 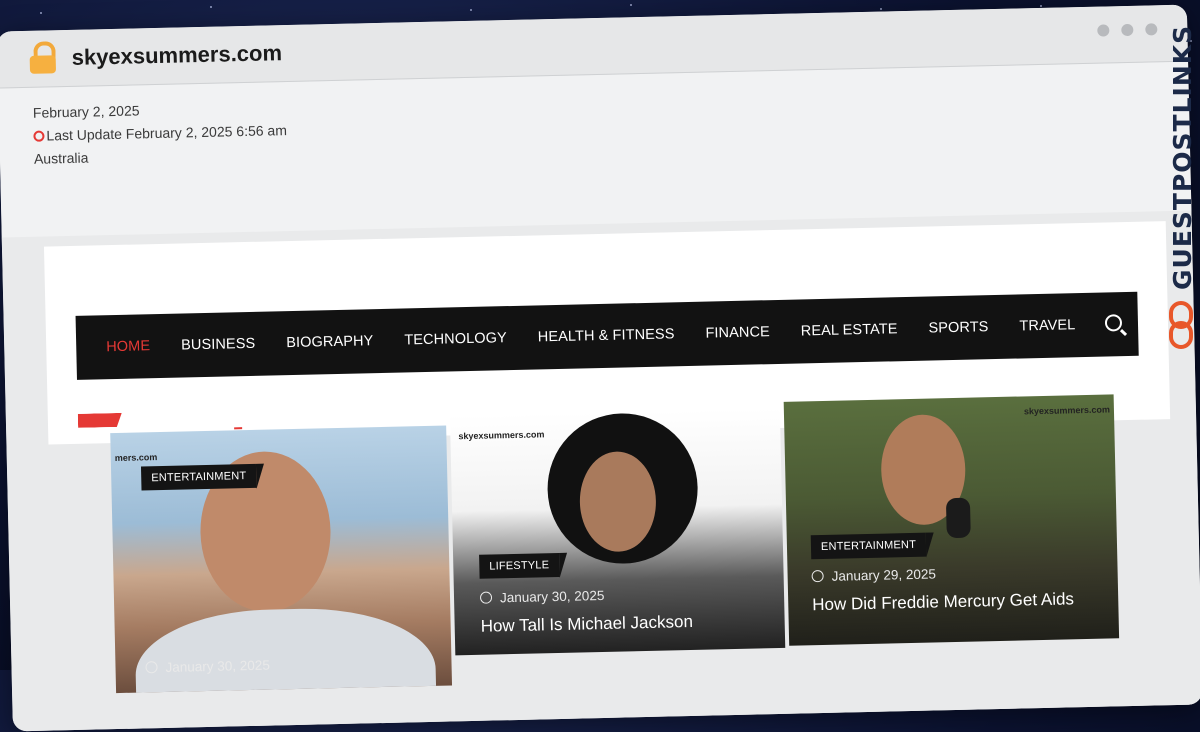 I want to click on nav-item-home: HOME, so click(x=128, y=346).